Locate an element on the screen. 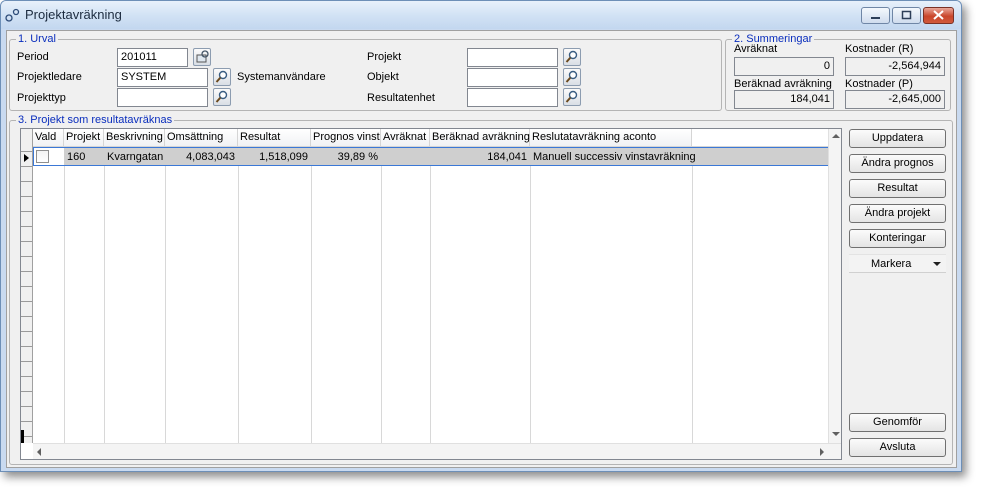 This screenshot has height=490, width=981. scroll-left-icon is located at coordinates (39, 452).